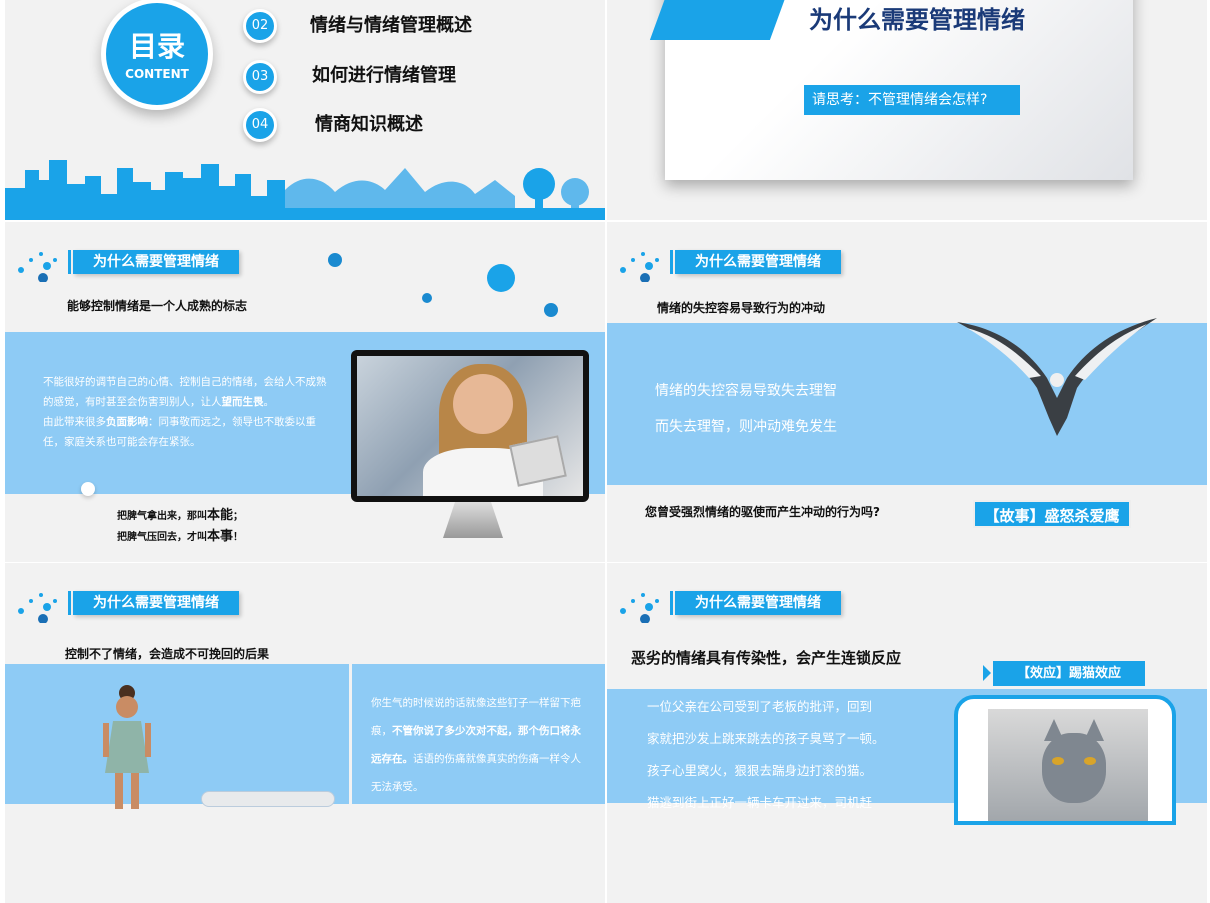 The height and width of the screenshot is (903, 1210). I want to click on blue-tag-shape, so click(719, 20).